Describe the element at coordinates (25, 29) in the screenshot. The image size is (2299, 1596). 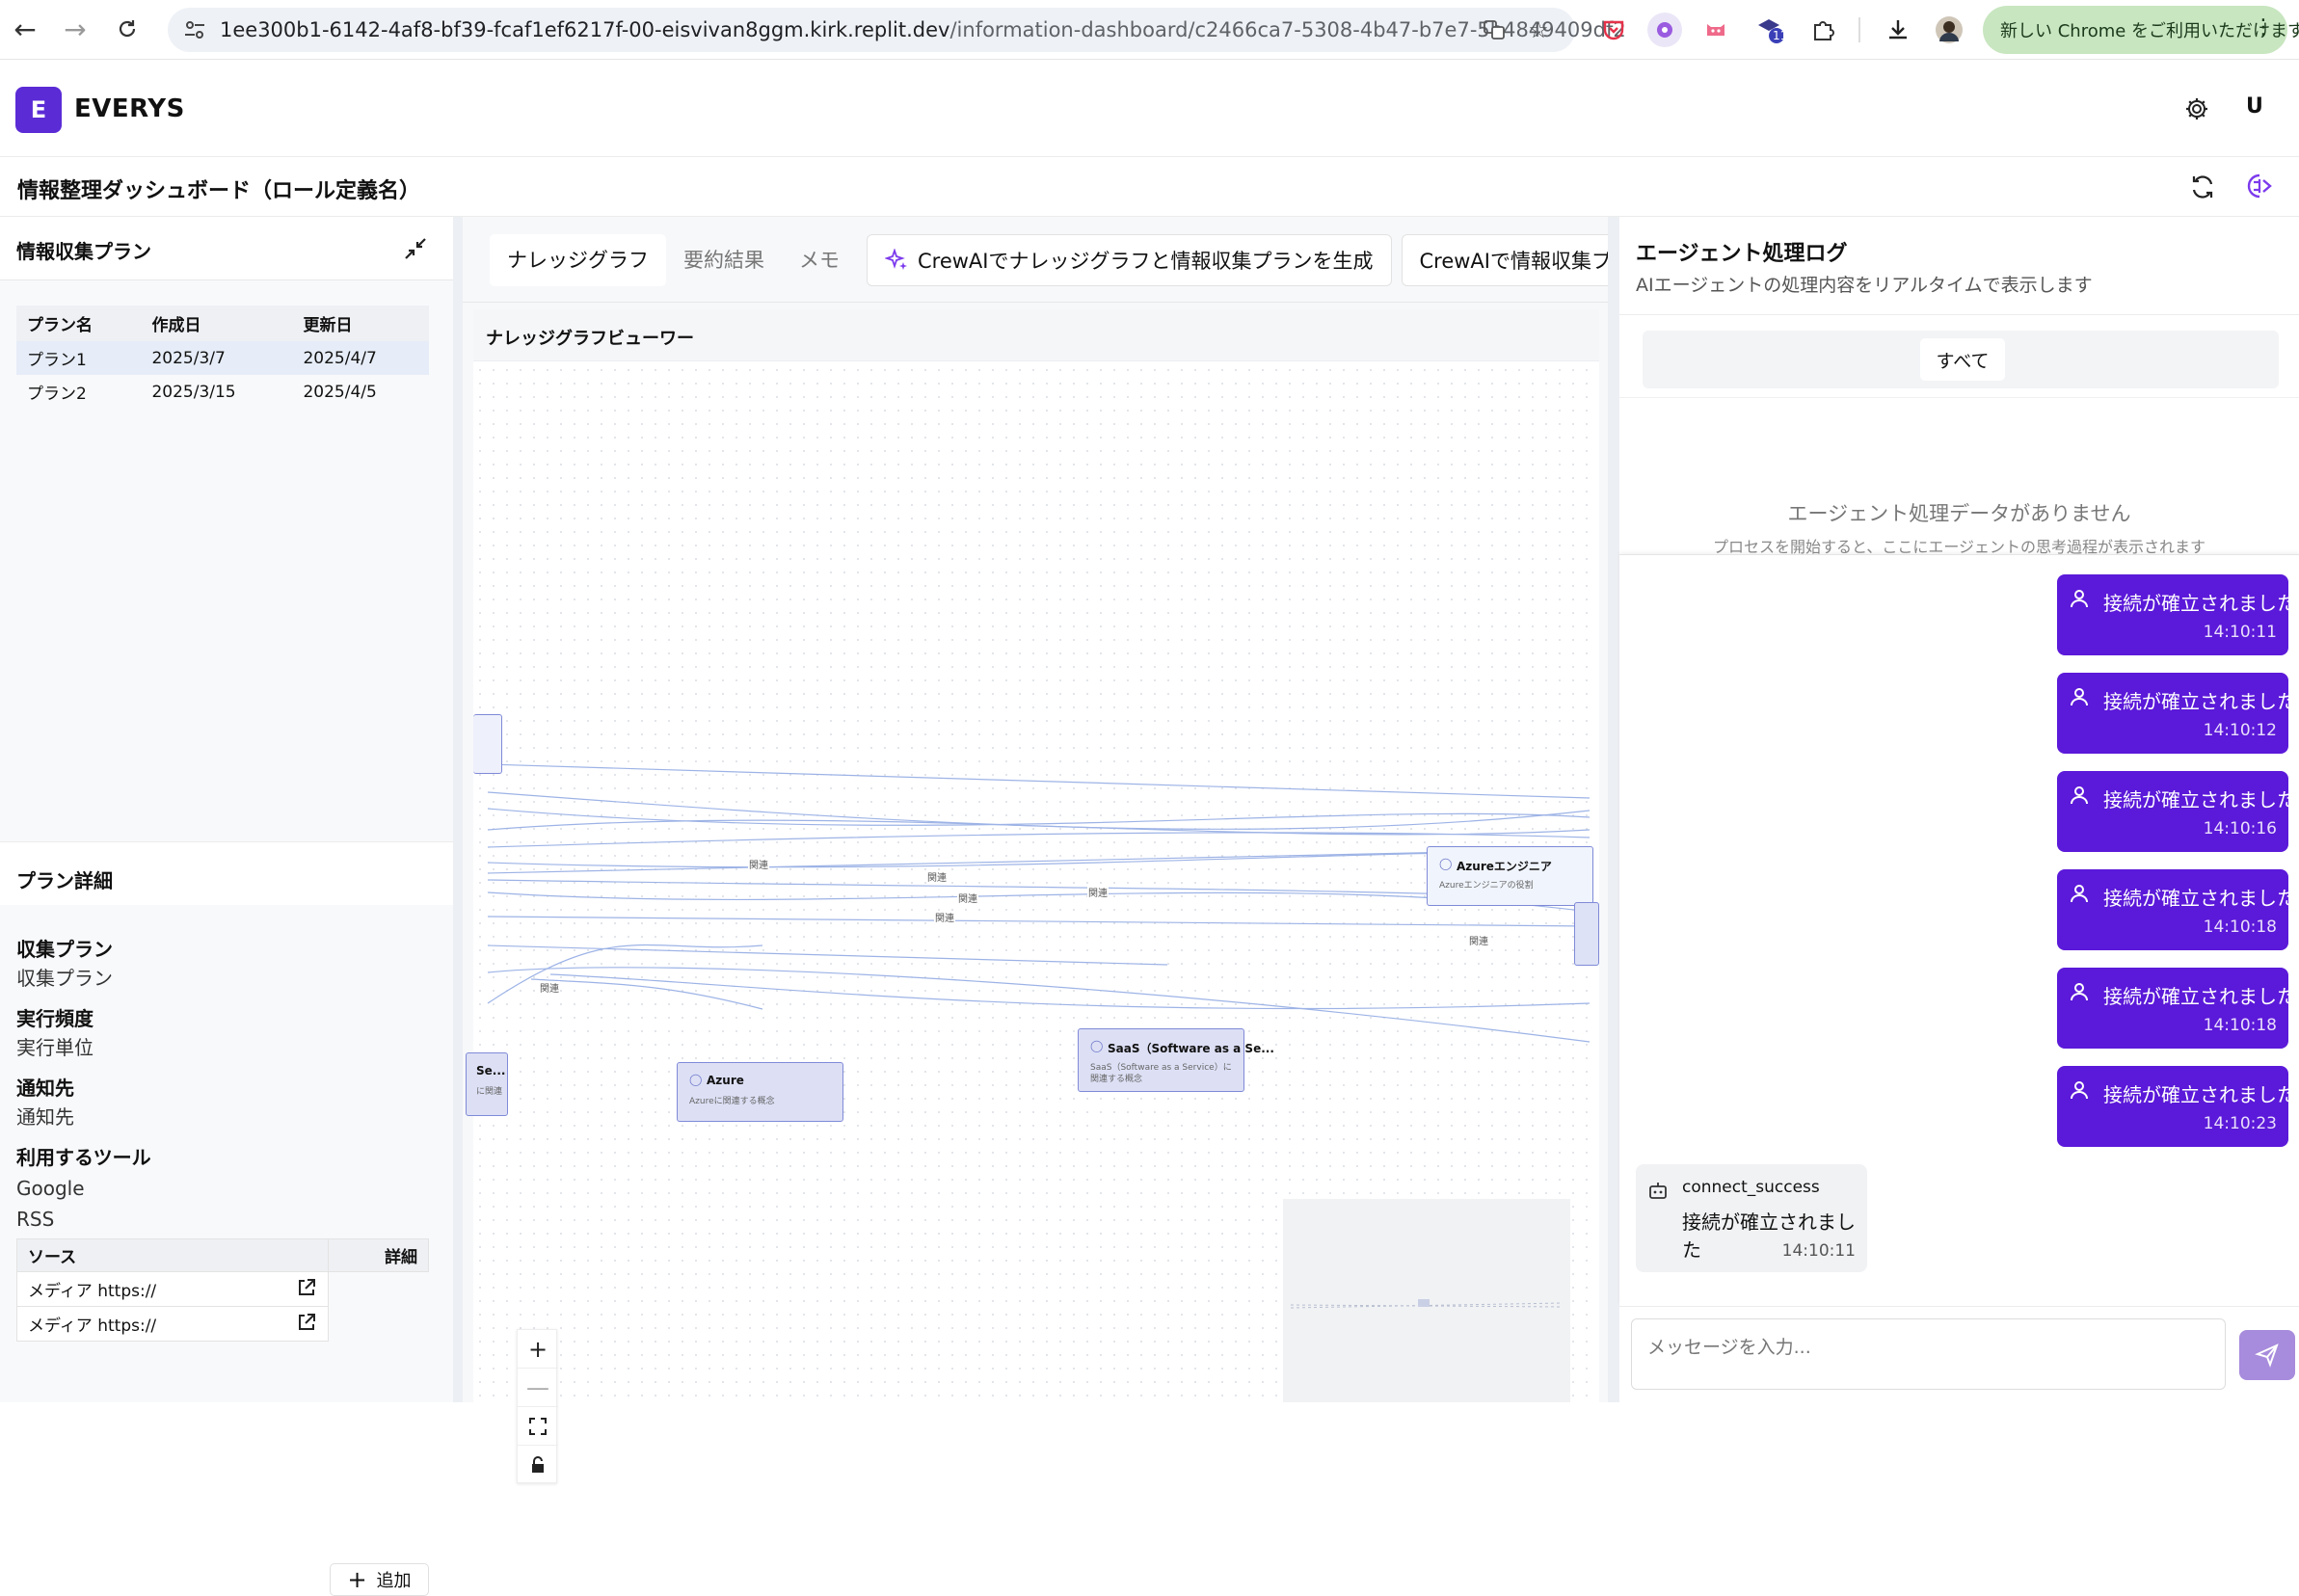
I see `back-icon: ←` at that location.